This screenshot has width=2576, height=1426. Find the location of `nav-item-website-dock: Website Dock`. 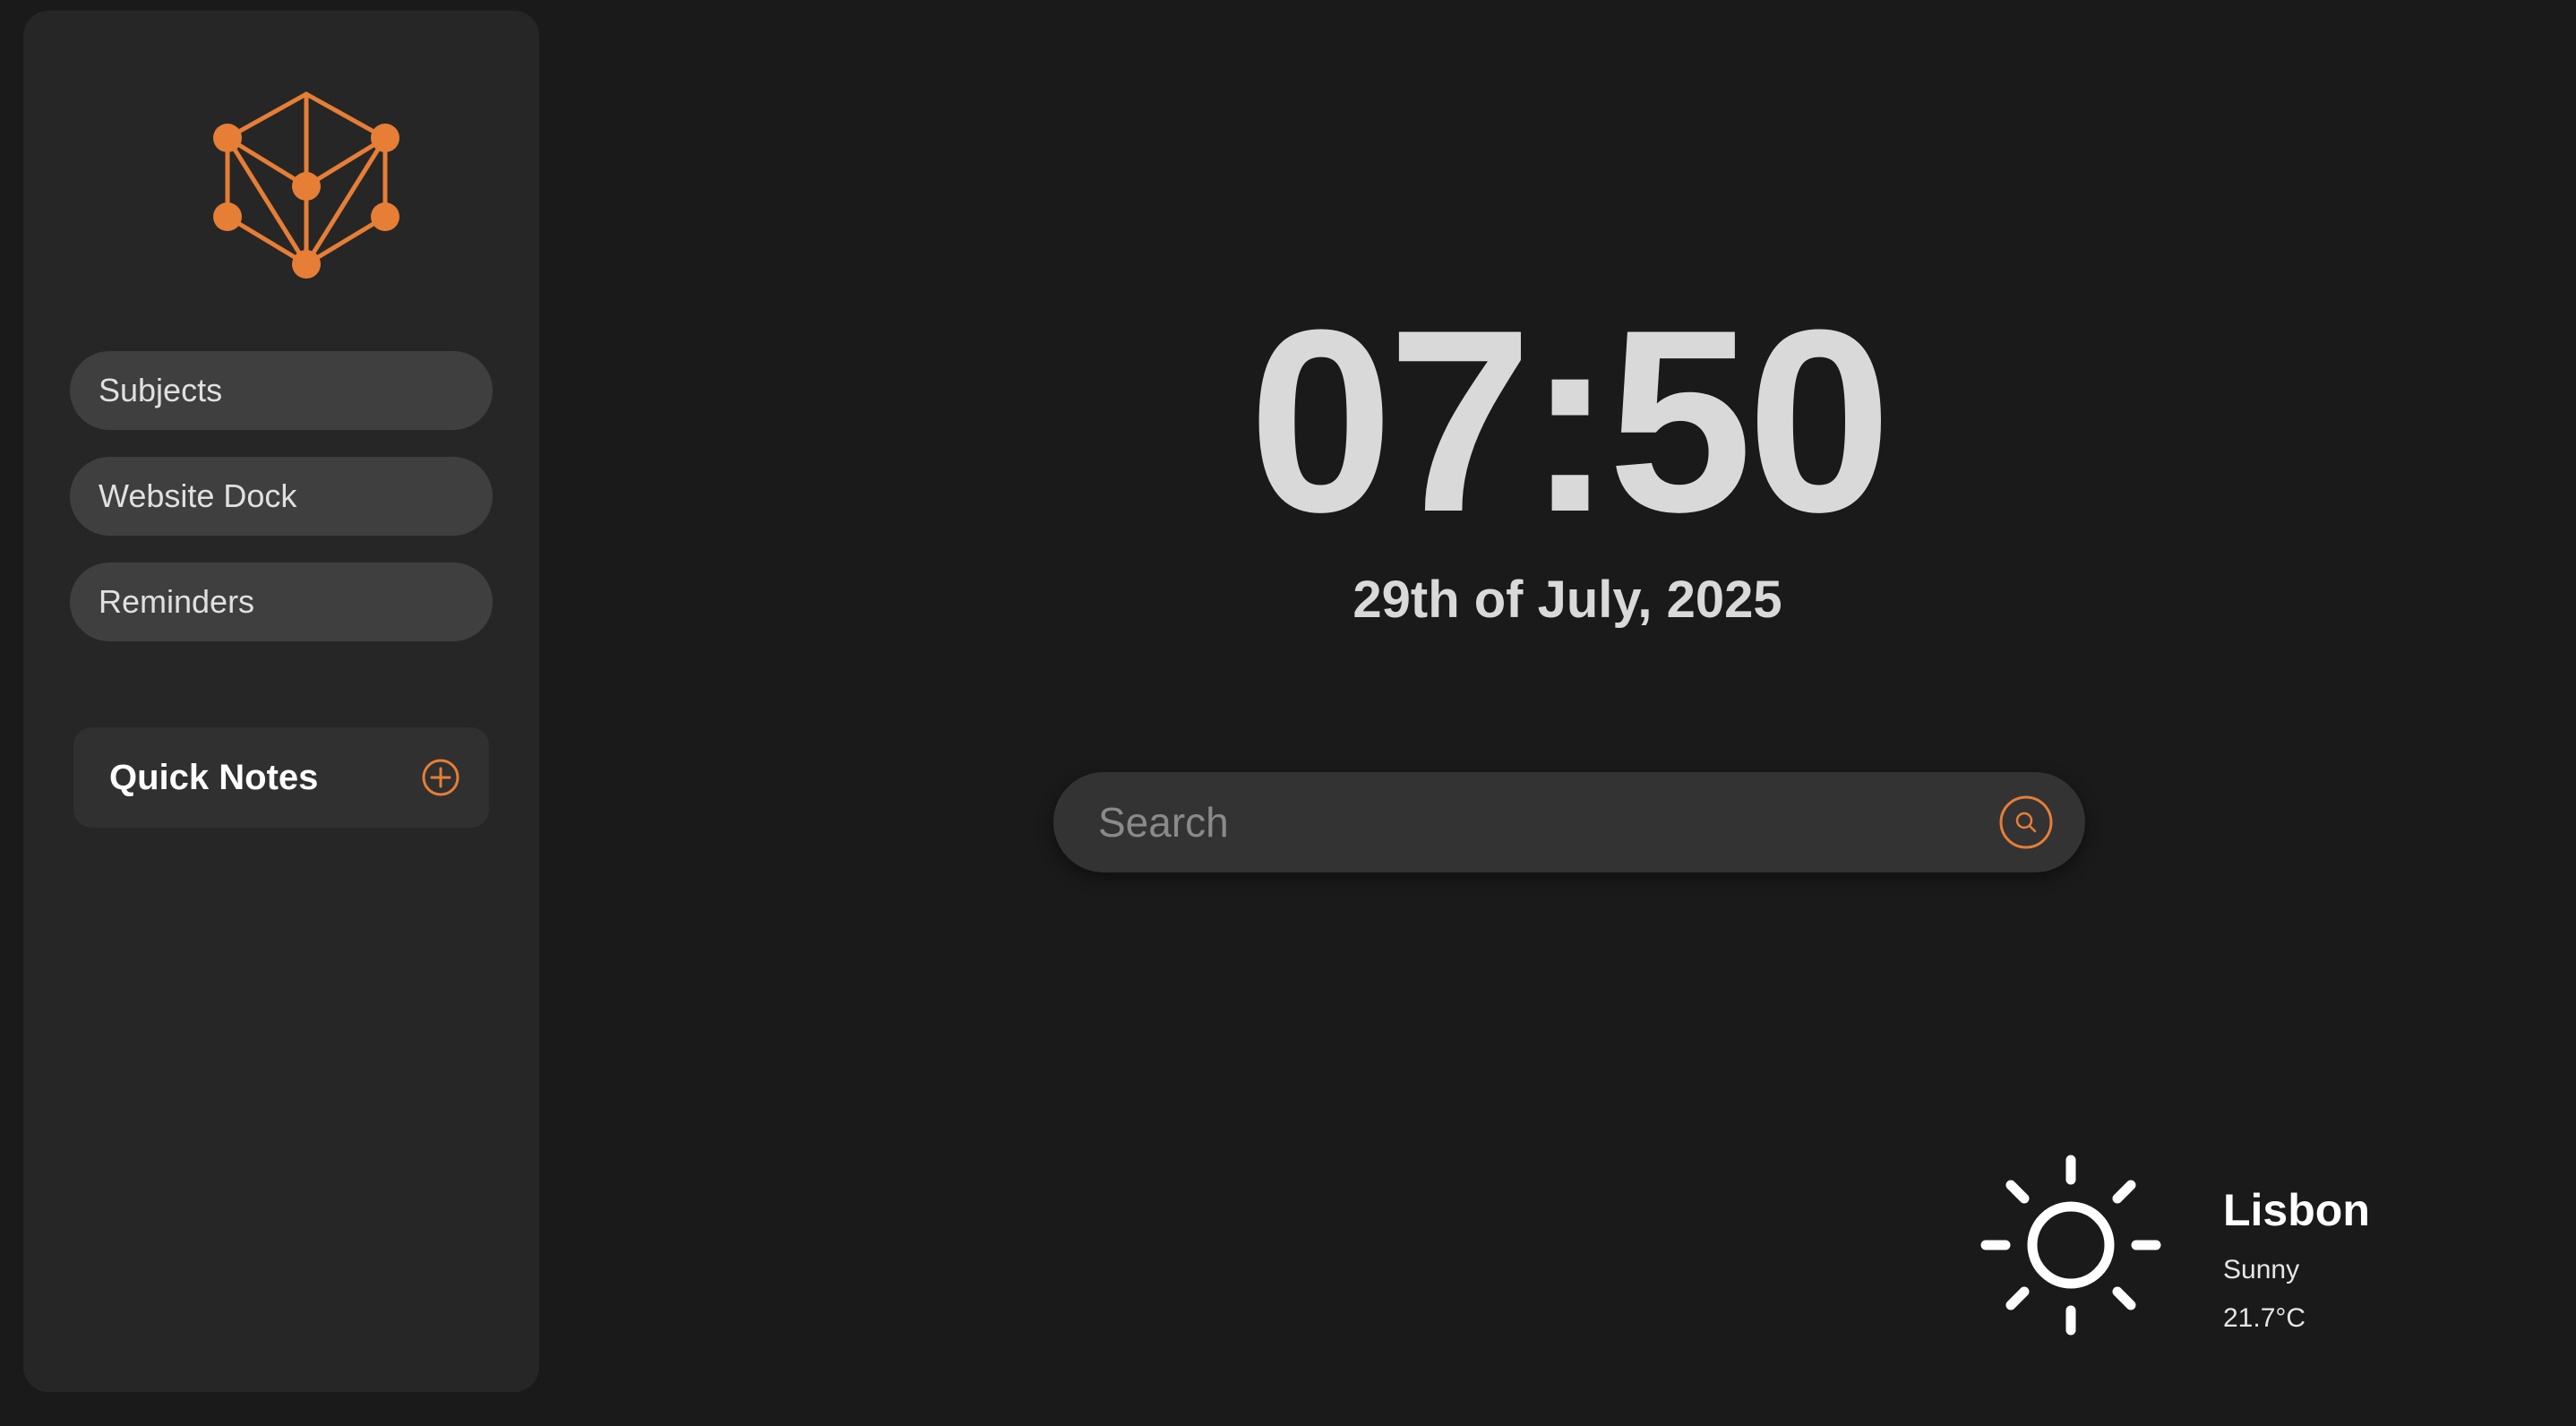

nav-item-website-dock: Website Dock is located at coordinates (281, 496).